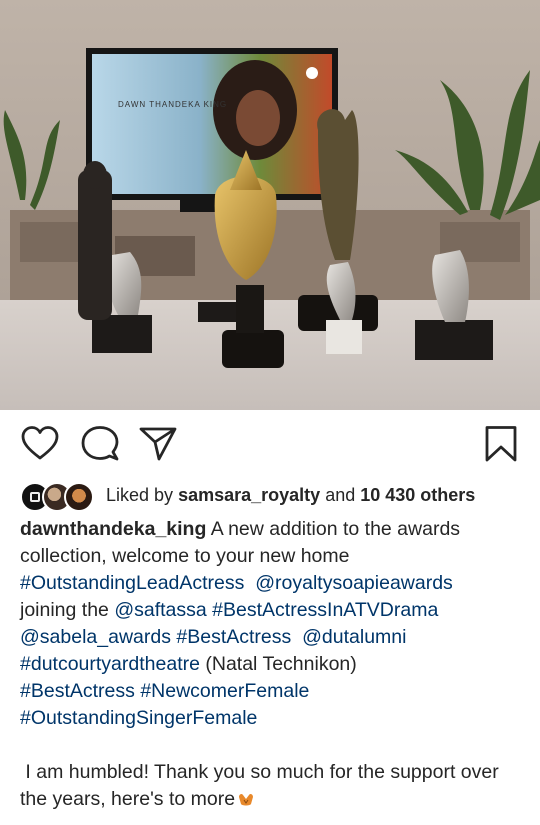  Describe the element at coordinates (172, 104) in the screenshot. I see `tv-overlay-text: DAWN THANDEKA KING` at that location.